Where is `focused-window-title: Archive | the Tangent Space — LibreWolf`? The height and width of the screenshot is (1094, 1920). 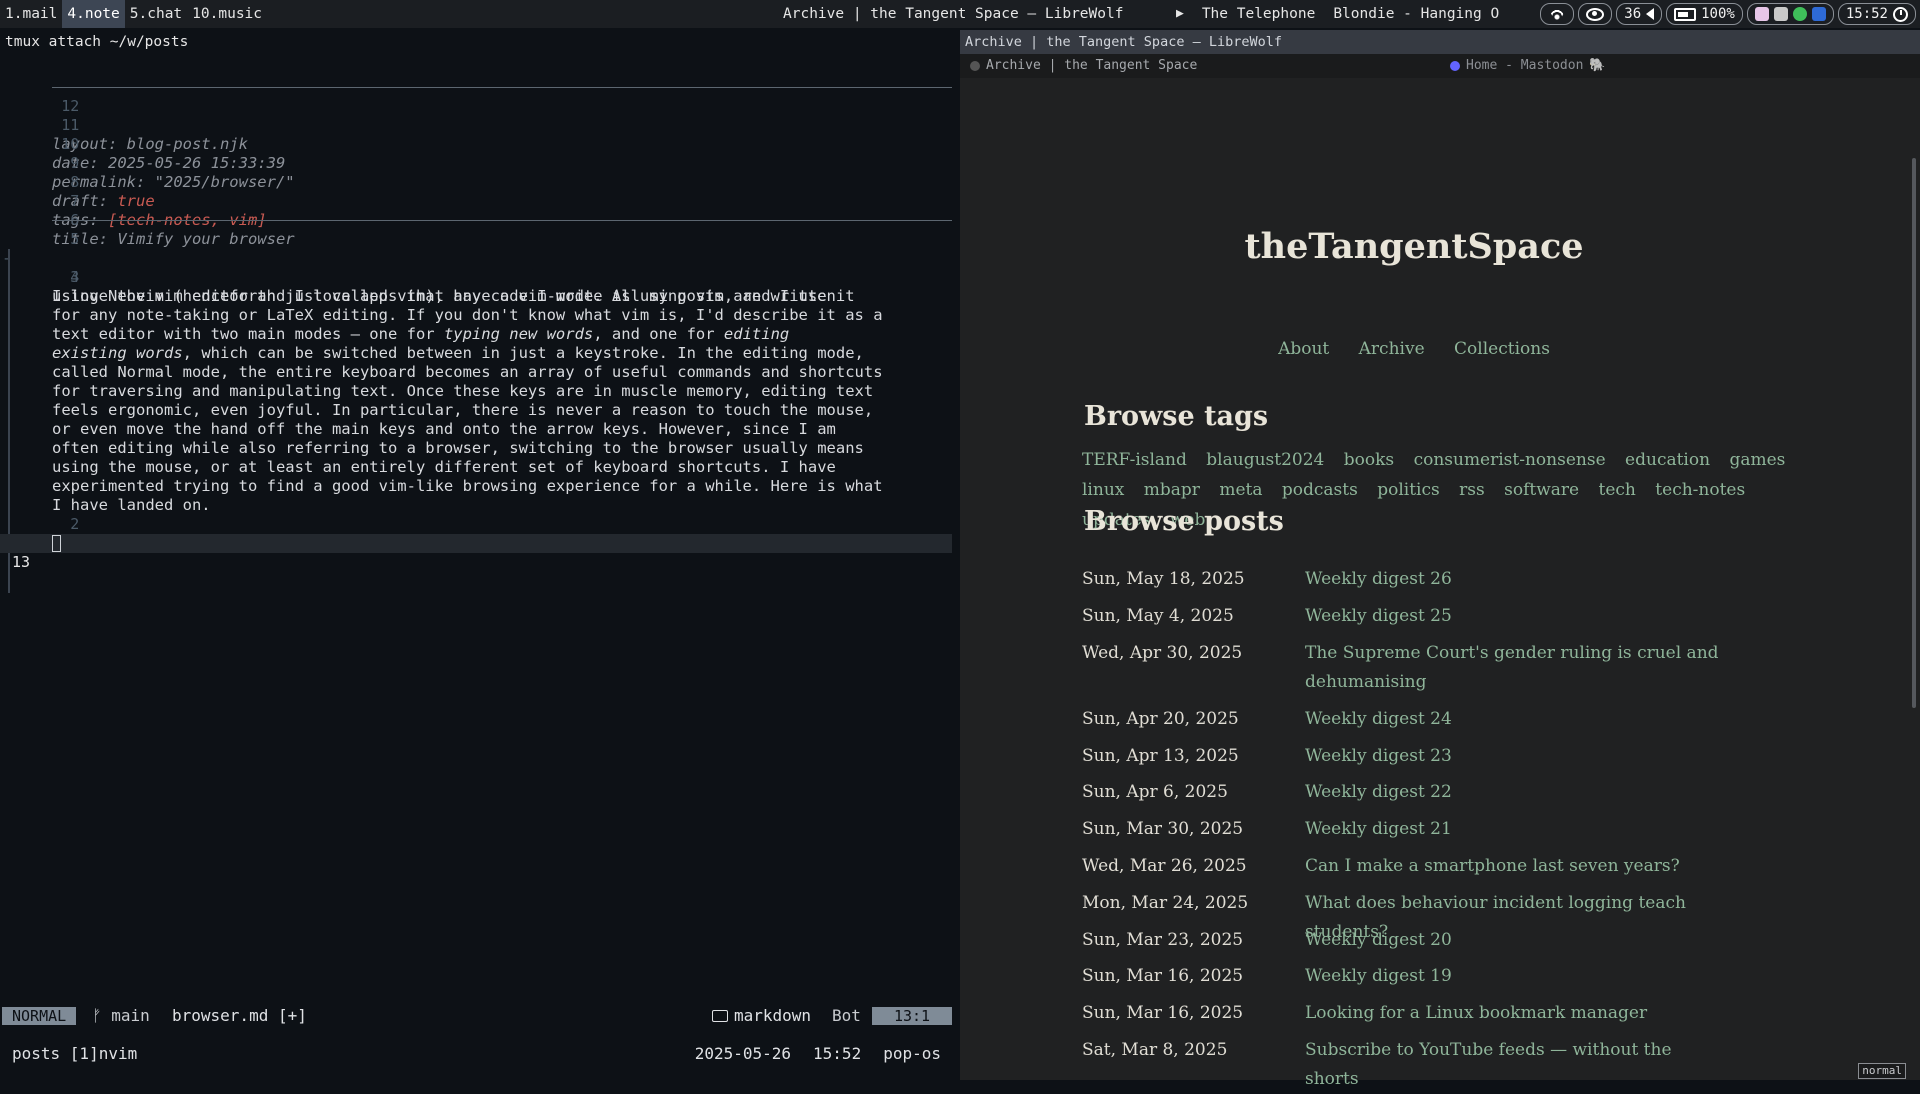 focused-window-title: Archive | the Tangent Space — LibreWolf is located at coordinates (953, 14).